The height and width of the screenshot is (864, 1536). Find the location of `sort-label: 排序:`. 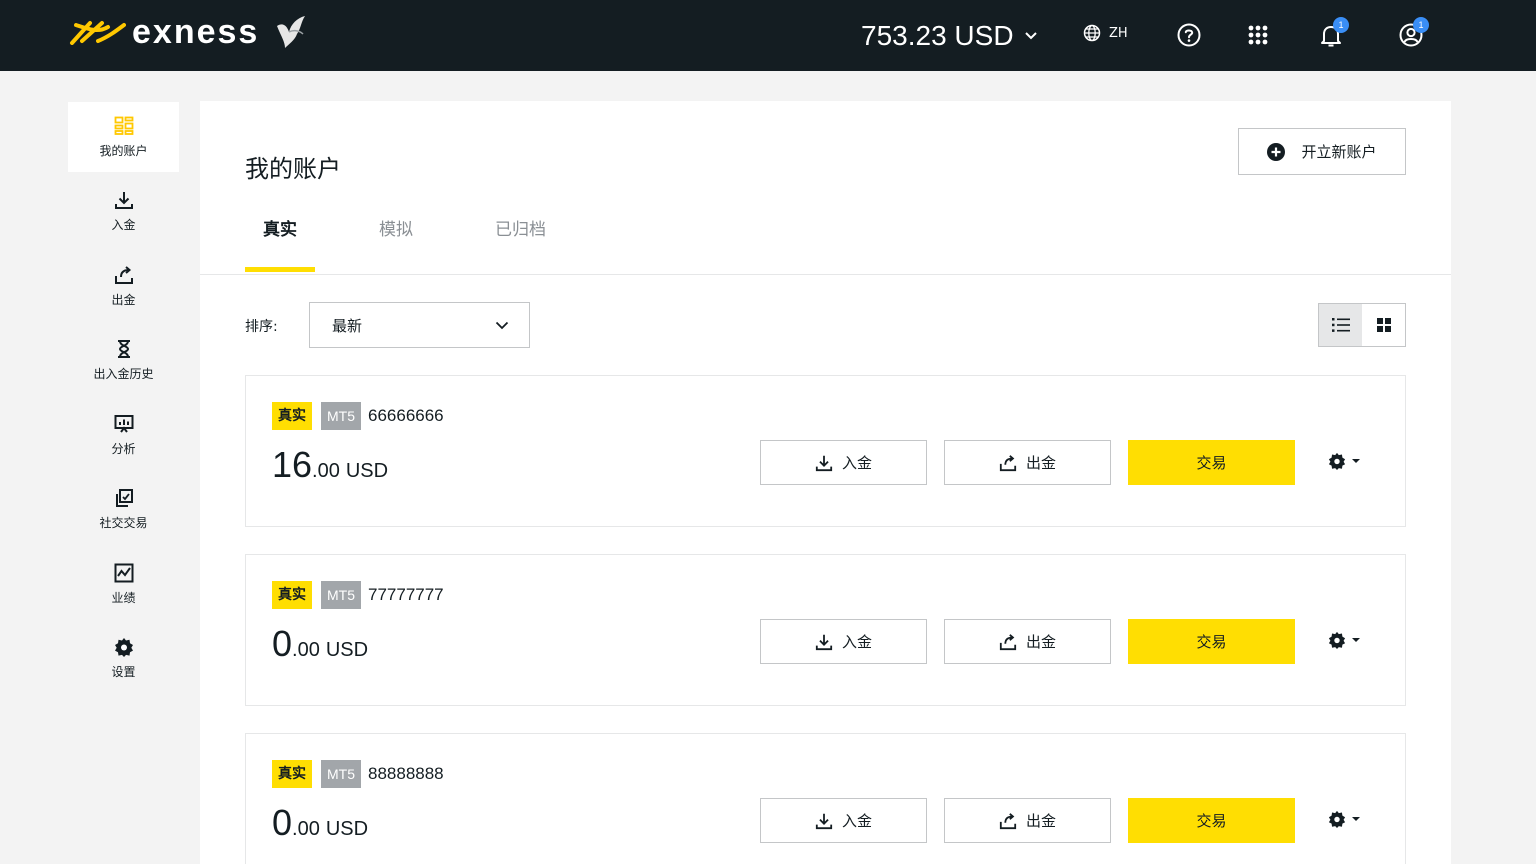

sort-label: 排序: is located at coordinates (261, 327).